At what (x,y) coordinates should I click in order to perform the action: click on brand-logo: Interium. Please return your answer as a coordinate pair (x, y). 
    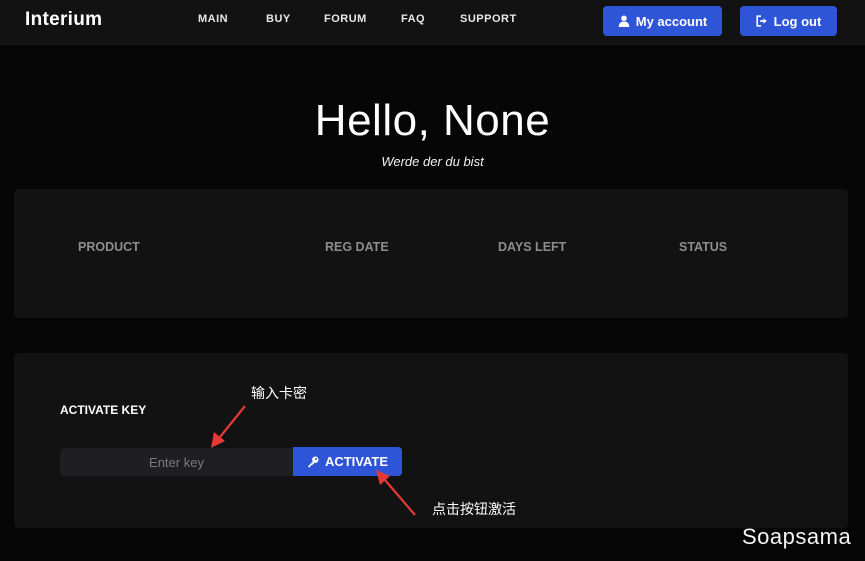
    Looking at the image, I should click on (63, 20).